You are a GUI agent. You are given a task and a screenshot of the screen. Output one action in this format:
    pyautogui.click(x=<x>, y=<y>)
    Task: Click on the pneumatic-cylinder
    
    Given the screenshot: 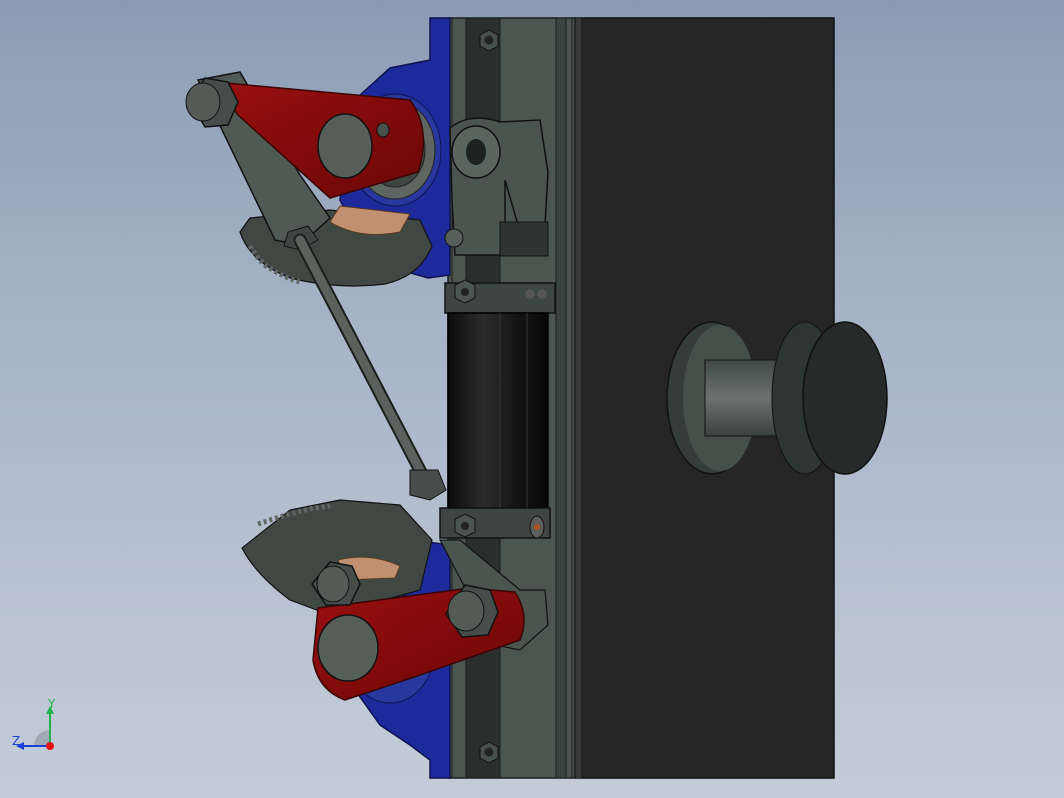 What is the action you would take?
    pyautogui.click(x=497, y=409)
    